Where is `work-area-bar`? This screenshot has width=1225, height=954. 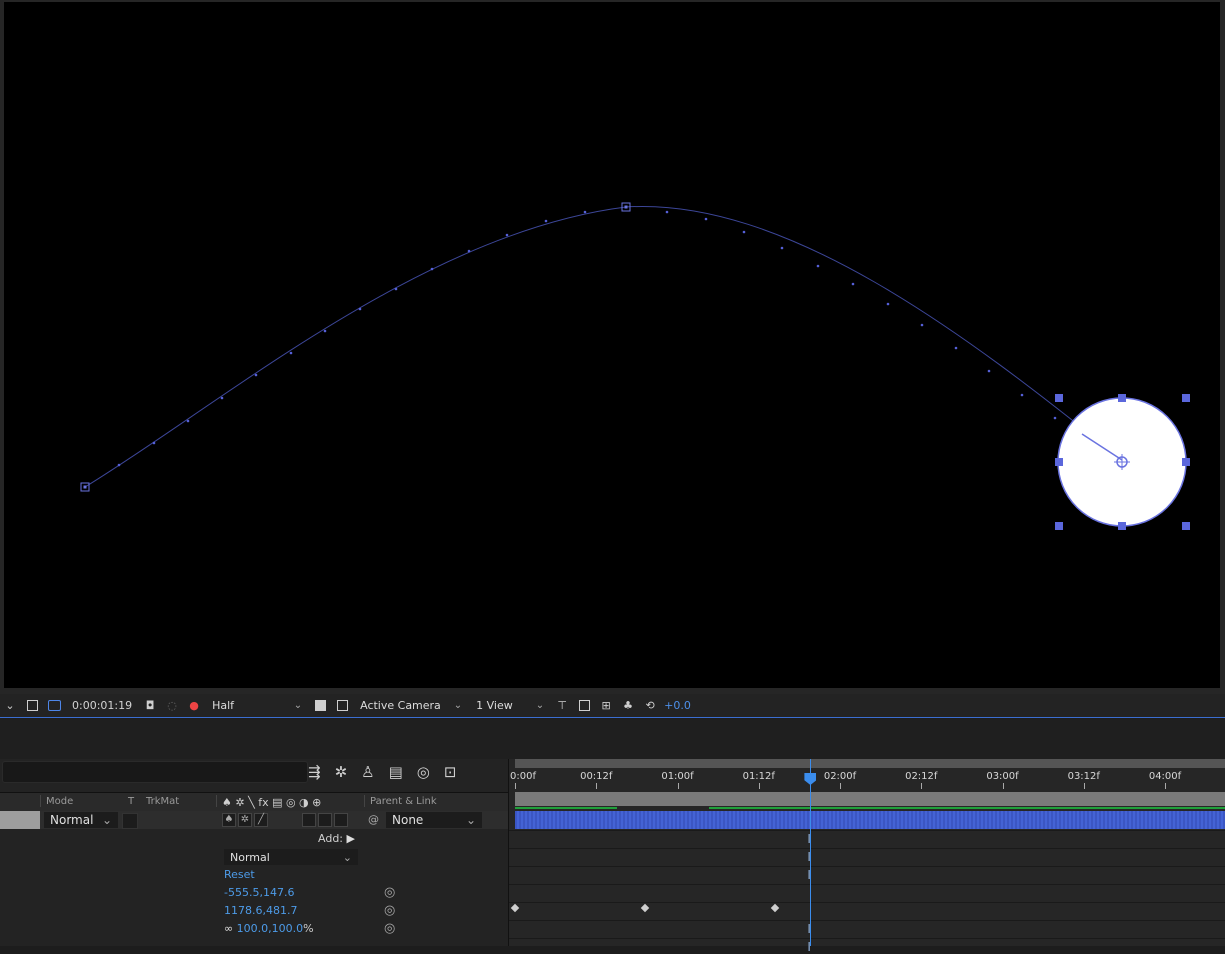
work-area-bar is located at coordinates (870, 799).